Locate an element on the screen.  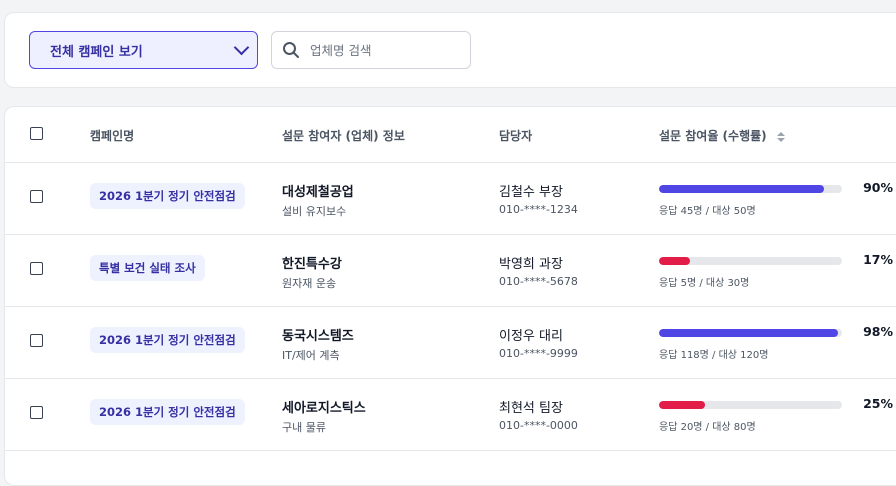
manager-name: 이정우 대리 is located at coordinates (531, 336).